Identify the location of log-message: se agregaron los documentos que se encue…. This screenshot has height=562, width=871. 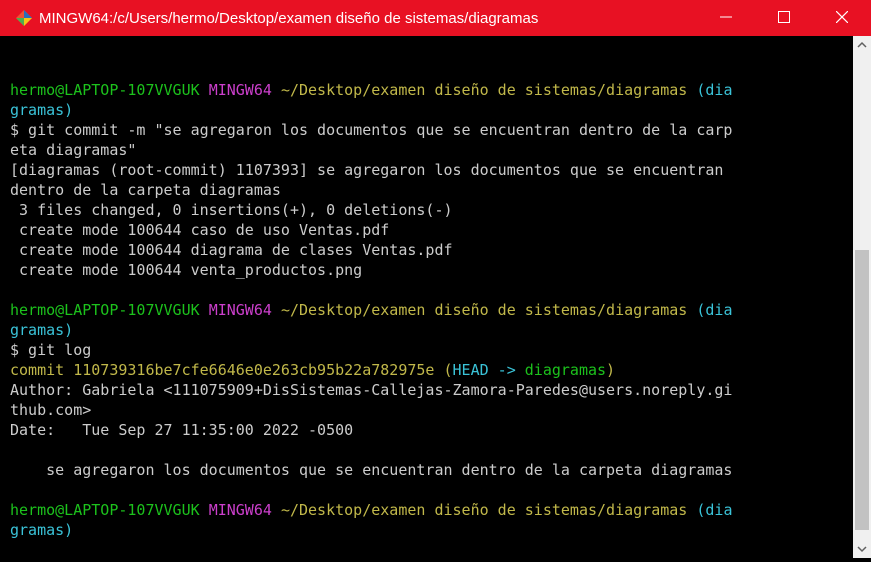
(371, 470).